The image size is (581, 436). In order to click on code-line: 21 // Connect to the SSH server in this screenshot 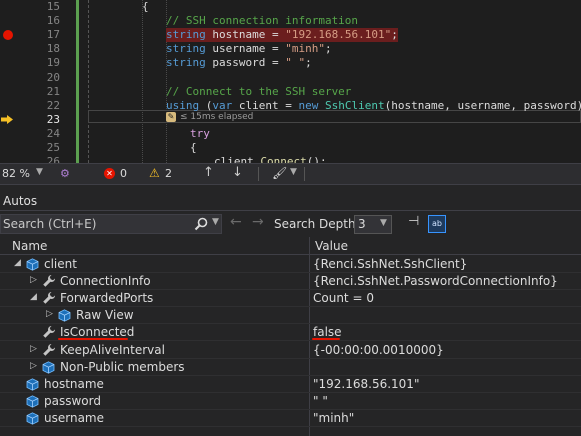, I will do `click(290, 92)`.